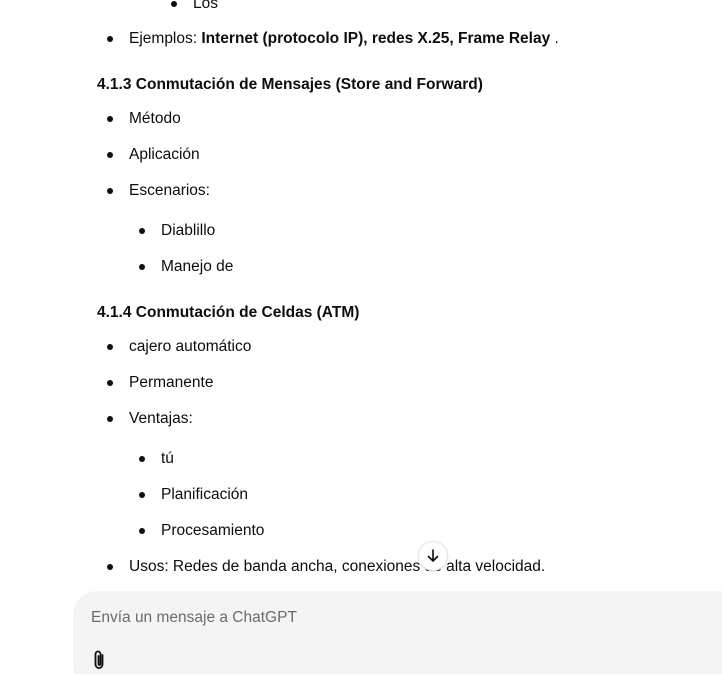 This screenshot has height=674, width=722. I want to click on list-item-text: Permanente, so click(171, 382).